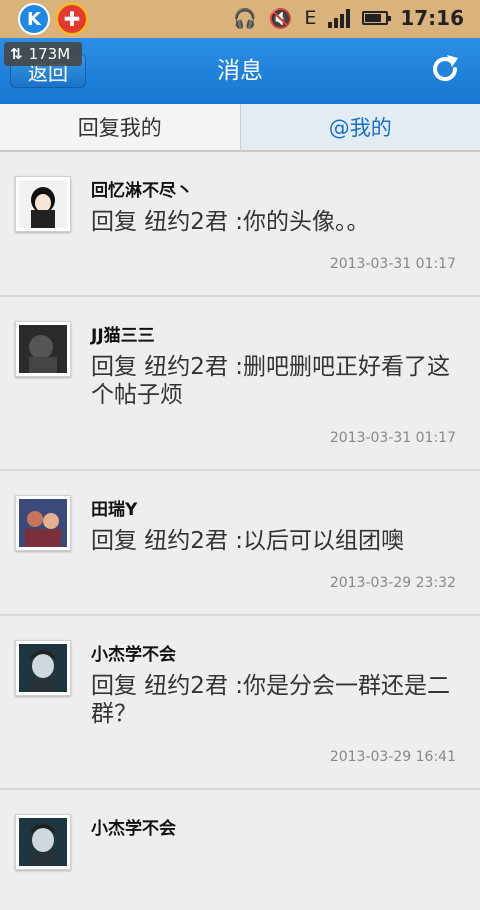  What do you see at coordinates (245, 18) in the screenshot?
I see `headset-icon: 🎧` at bounding box center [245, 18].